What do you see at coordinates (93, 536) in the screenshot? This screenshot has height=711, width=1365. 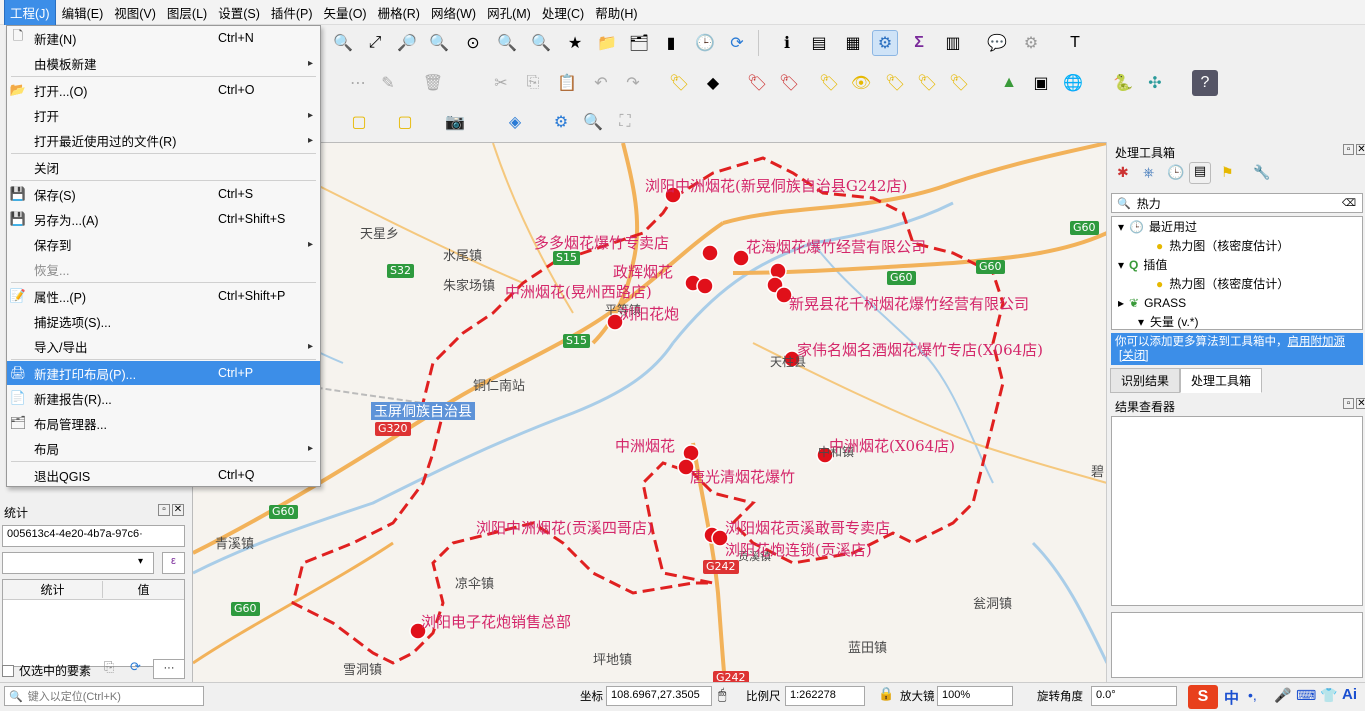 I see `layer-select: 005613c4-4e20-4b7a-97c6·` at bounding box center [93, 536].